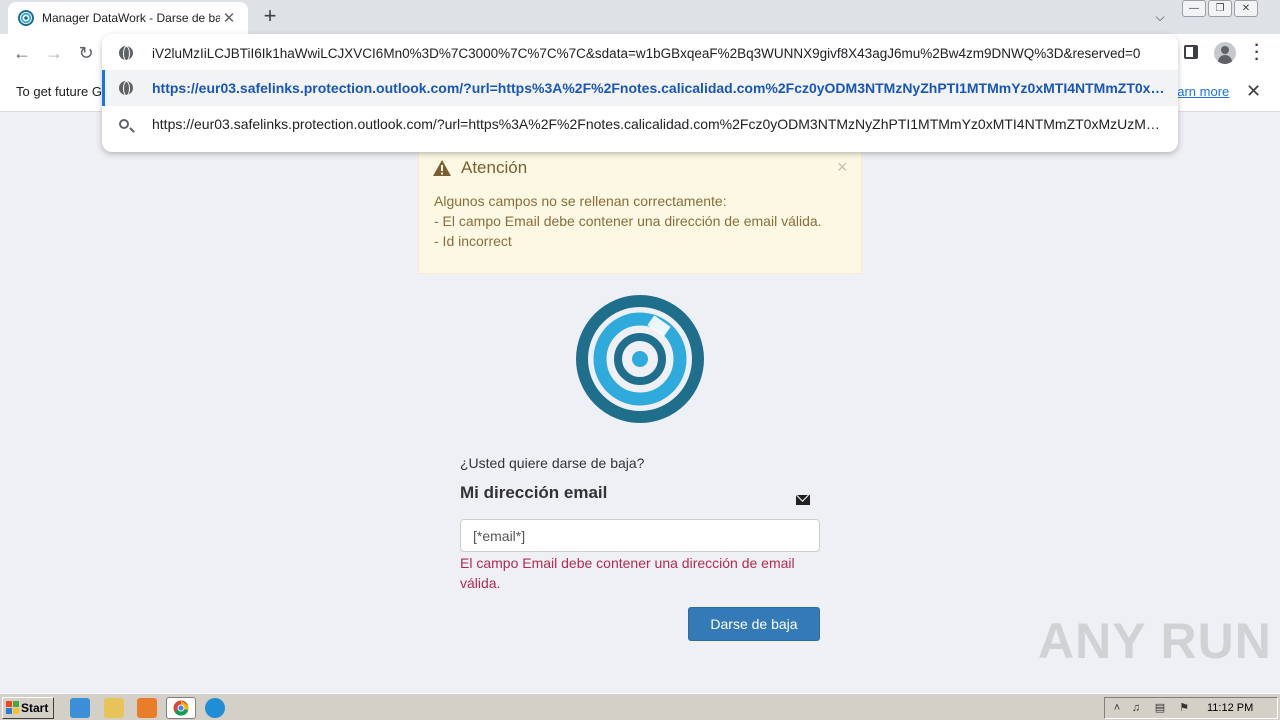 This screenshot has width=1280, height=720. I want to click on close-window-button: ✕, so click(1246, 8).